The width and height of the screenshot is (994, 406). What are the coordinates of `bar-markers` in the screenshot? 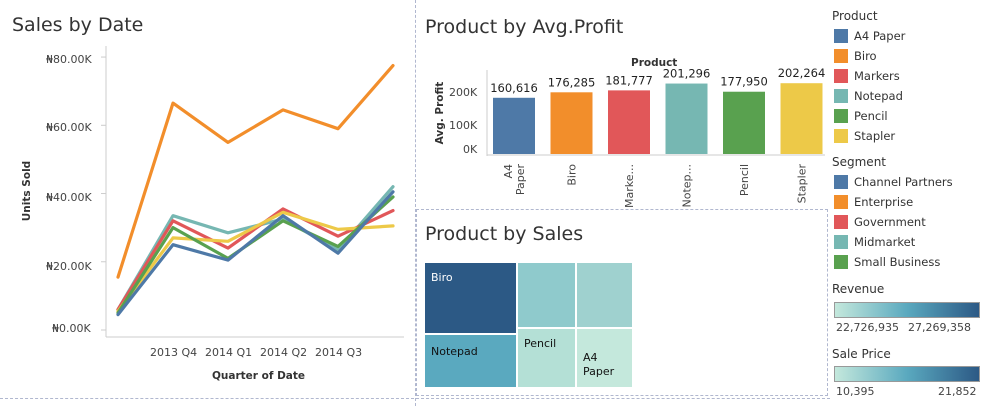 It's located at (629, 122).